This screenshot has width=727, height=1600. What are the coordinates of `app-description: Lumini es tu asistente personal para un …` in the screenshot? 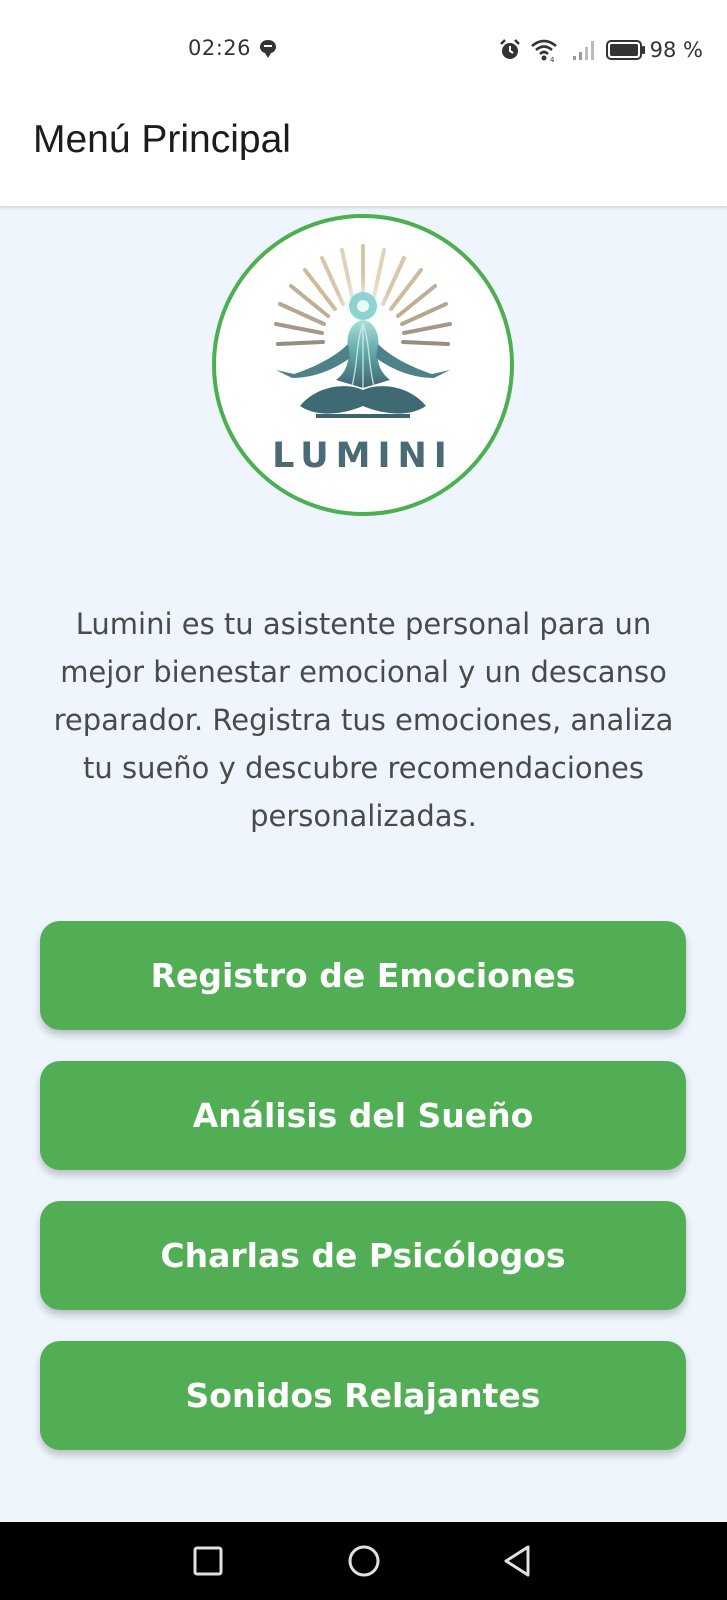 It's located at (363, 720).